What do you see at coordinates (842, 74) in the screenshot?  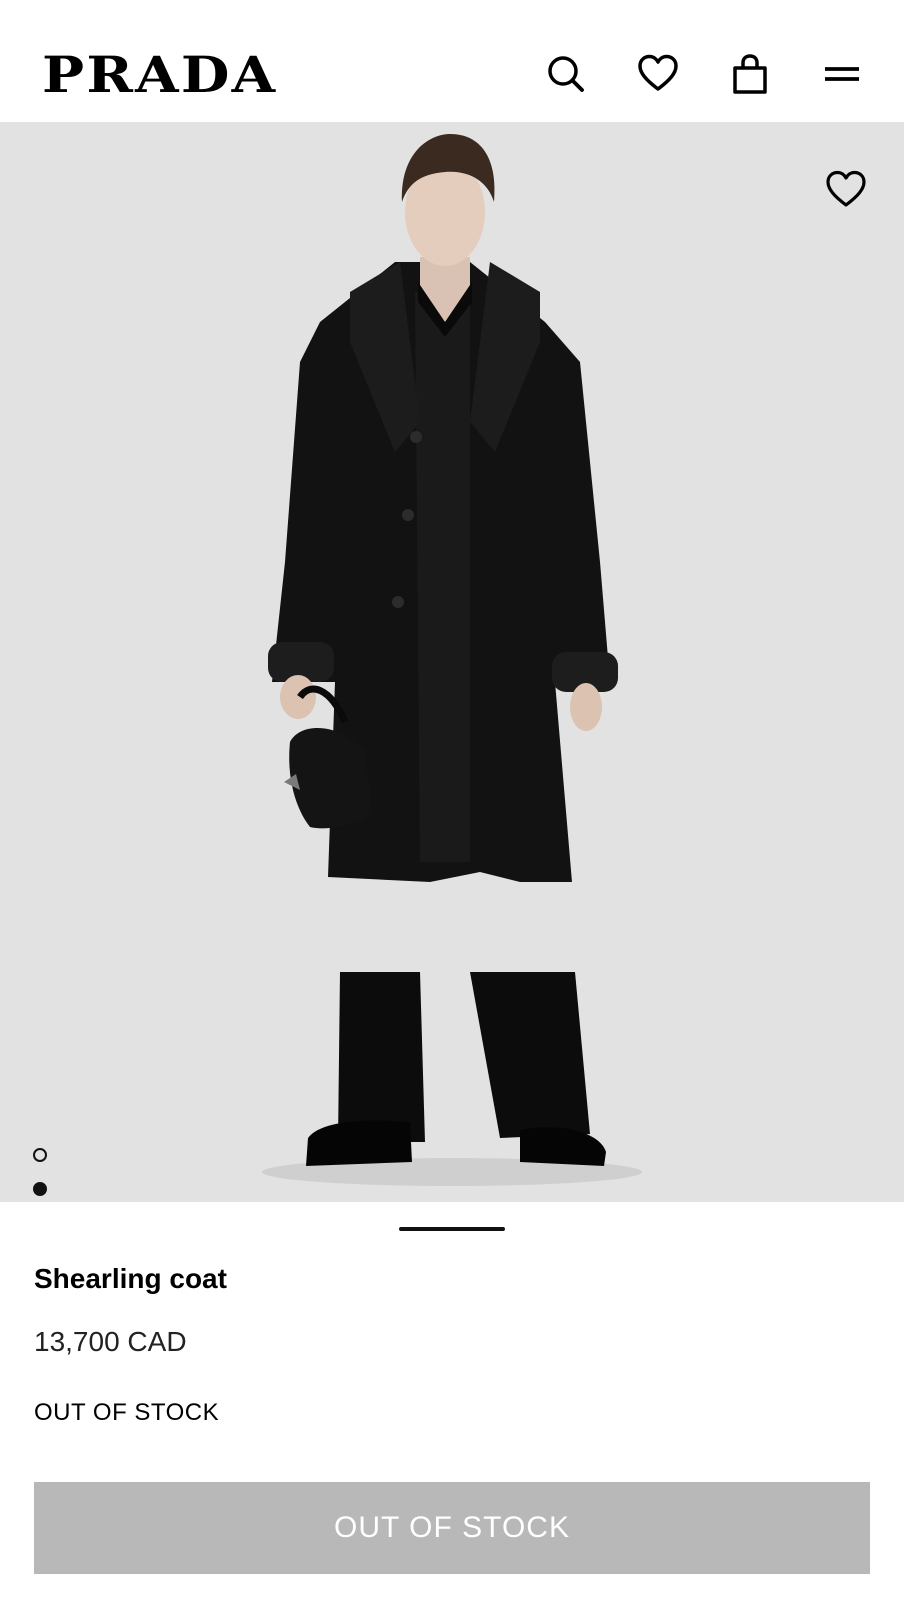 I see `menu-icon` at bounding box center [842, 74].